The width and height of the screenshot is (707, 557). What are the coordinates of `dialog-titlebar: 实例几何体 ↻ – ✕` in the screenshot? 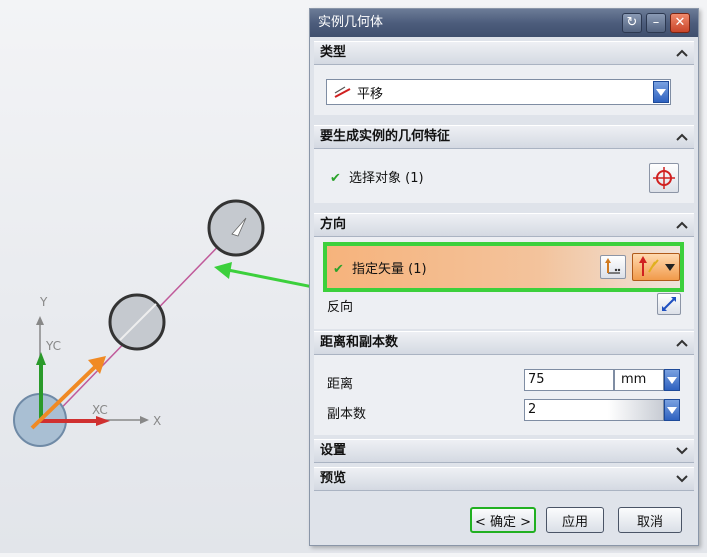 It's located at (504, 23).